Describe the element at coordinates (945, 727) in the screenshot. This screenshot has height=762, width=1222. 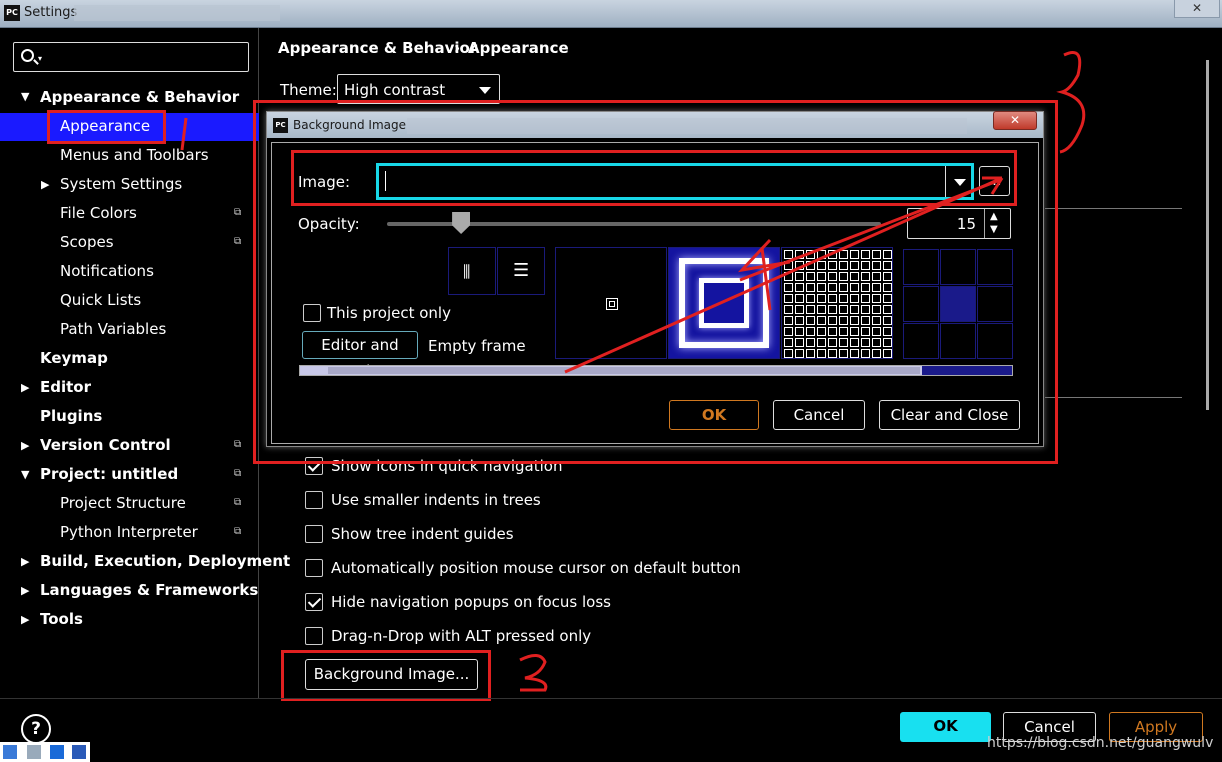
I see `ok-button: OK` at that location.